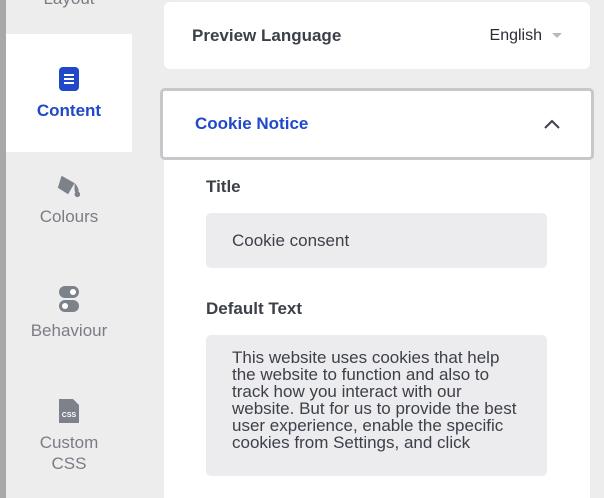  I want to click on preview-language-row: Preview Language English, so click(377, 35).